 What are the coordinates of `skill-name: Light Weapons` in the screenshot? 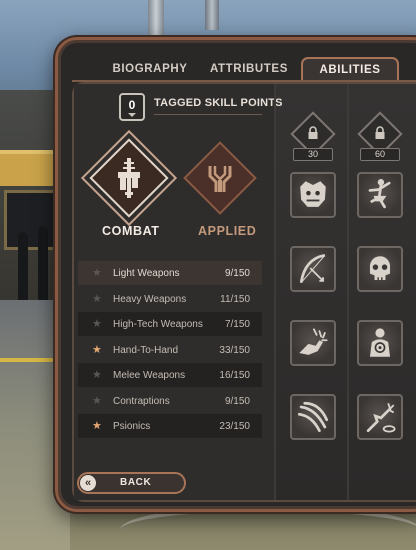 It's located at (146, 273).